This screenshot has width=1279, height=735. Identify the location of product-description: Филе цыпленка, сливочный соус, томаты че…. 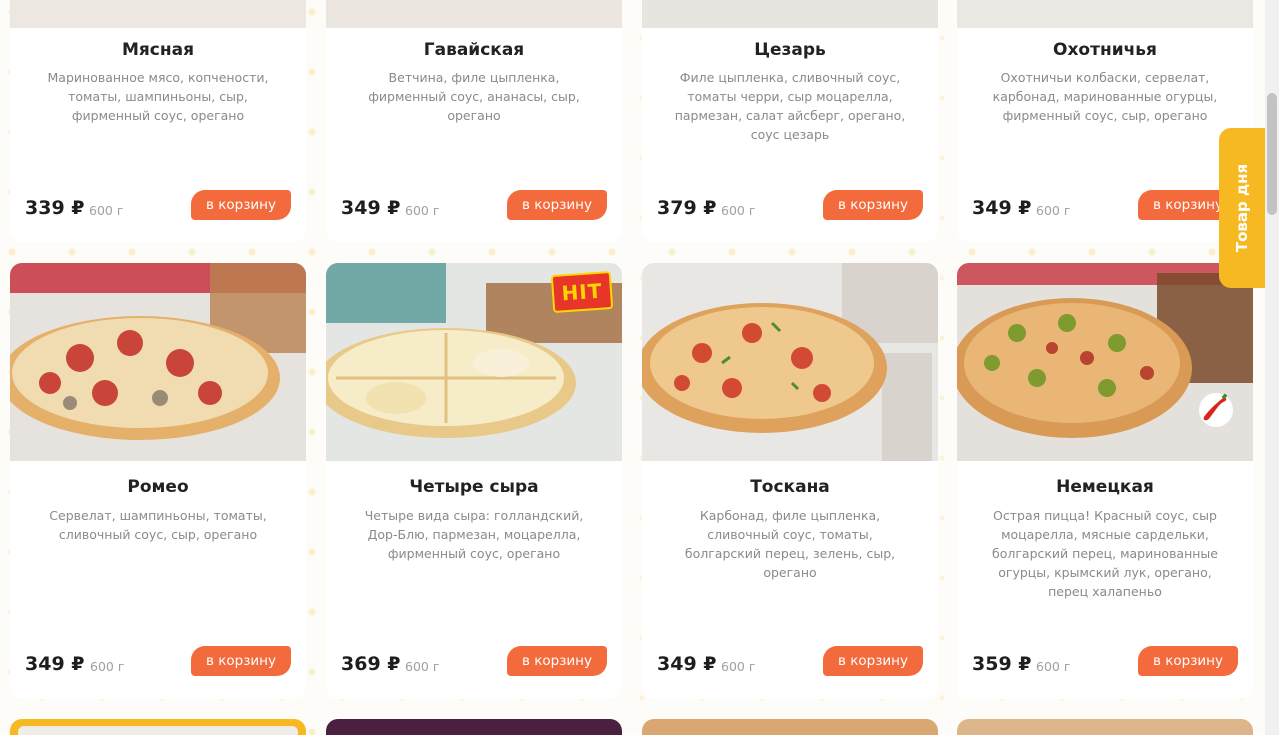
(790, 106).